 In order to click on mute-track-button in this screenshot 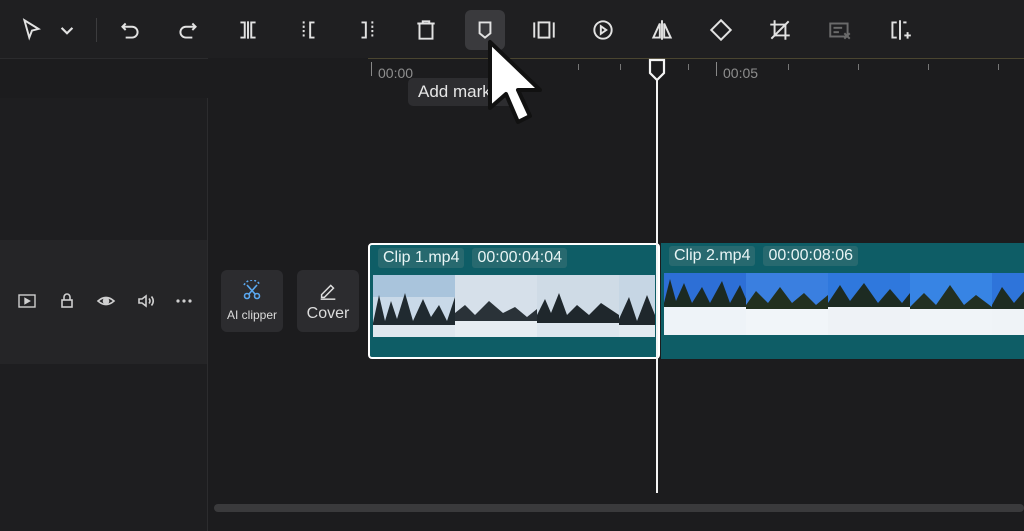, I will do `click(146, 301)`.